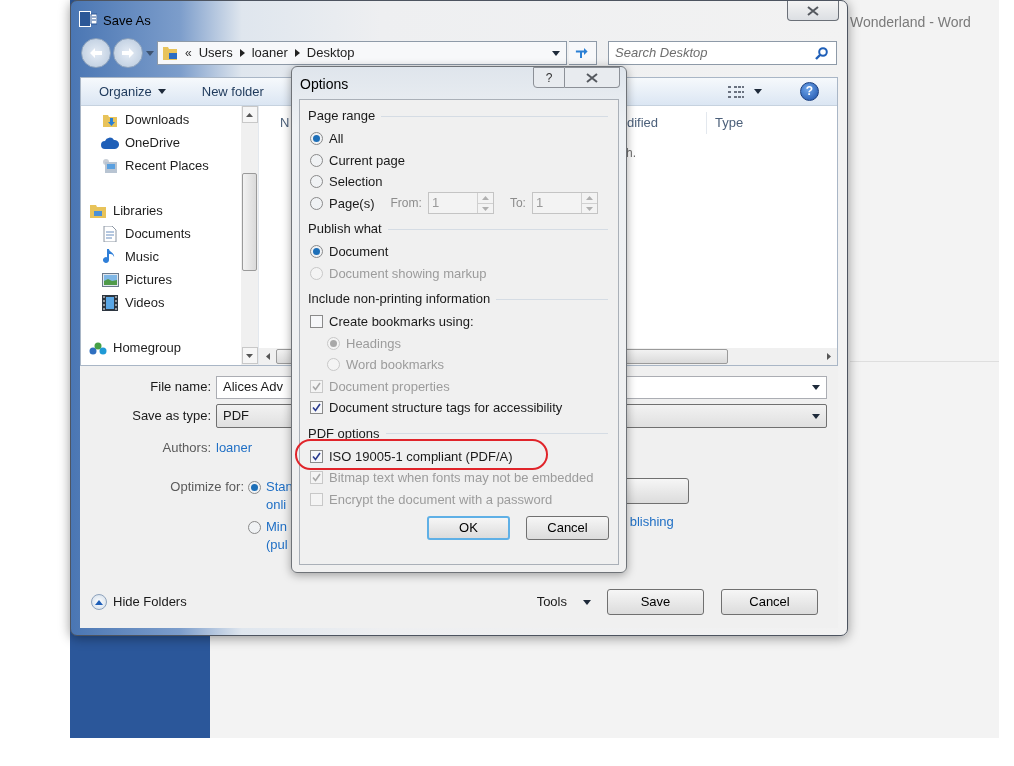 The width and height of the screenshot is (1014, 766). What do you see at coordinates (142, 256) in the screenshot?
I see `sidebar-item-label: Music` at bounding box center [142, 256].